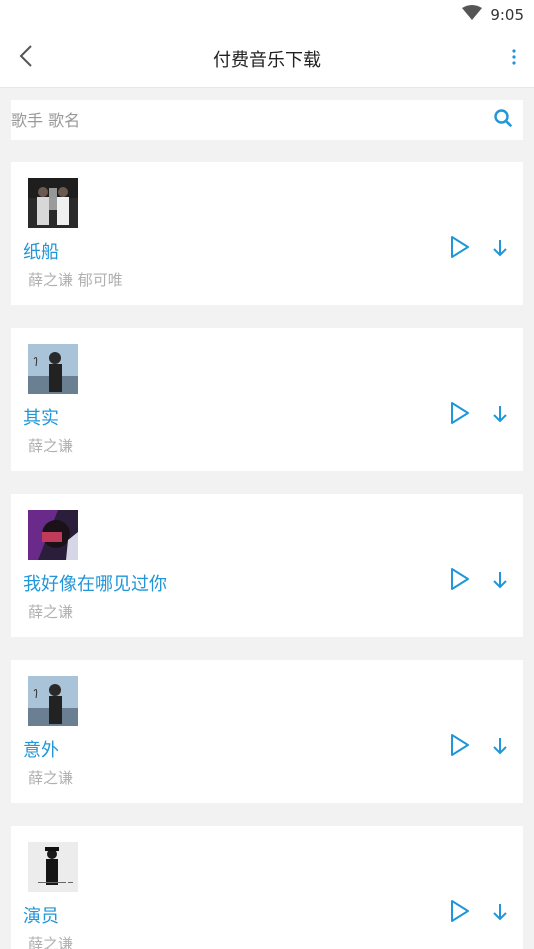  Describe the element at coordinates (507, 15) in the screenshot. I see `status-time: 9:05` at that location.